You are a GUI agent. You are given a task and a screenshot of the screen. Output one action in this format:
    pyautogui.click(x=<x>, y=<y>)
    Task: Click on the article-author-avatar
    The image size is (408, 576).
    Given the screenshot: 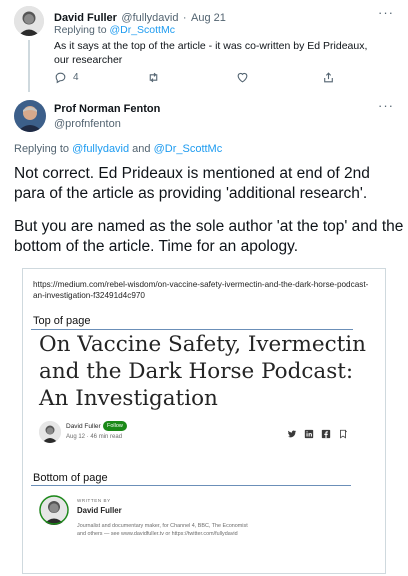 What is the action you would take?
    pyautogui.click(x=50, y=432)
    